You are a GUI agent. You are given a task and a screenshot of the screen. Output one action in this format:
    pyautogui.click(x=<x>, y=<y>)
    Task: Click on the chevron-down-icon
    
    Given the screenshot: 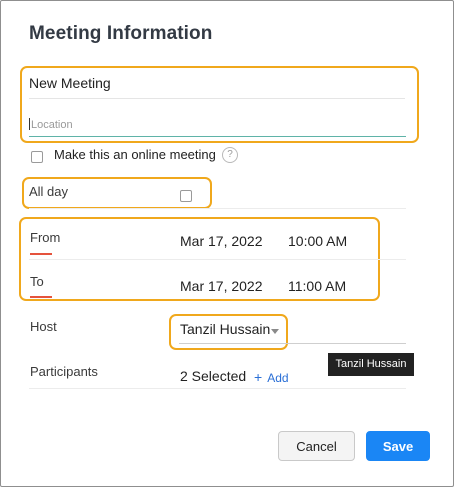 What is the action you would take?
    pyautogui.click(x=275, y=331)
    